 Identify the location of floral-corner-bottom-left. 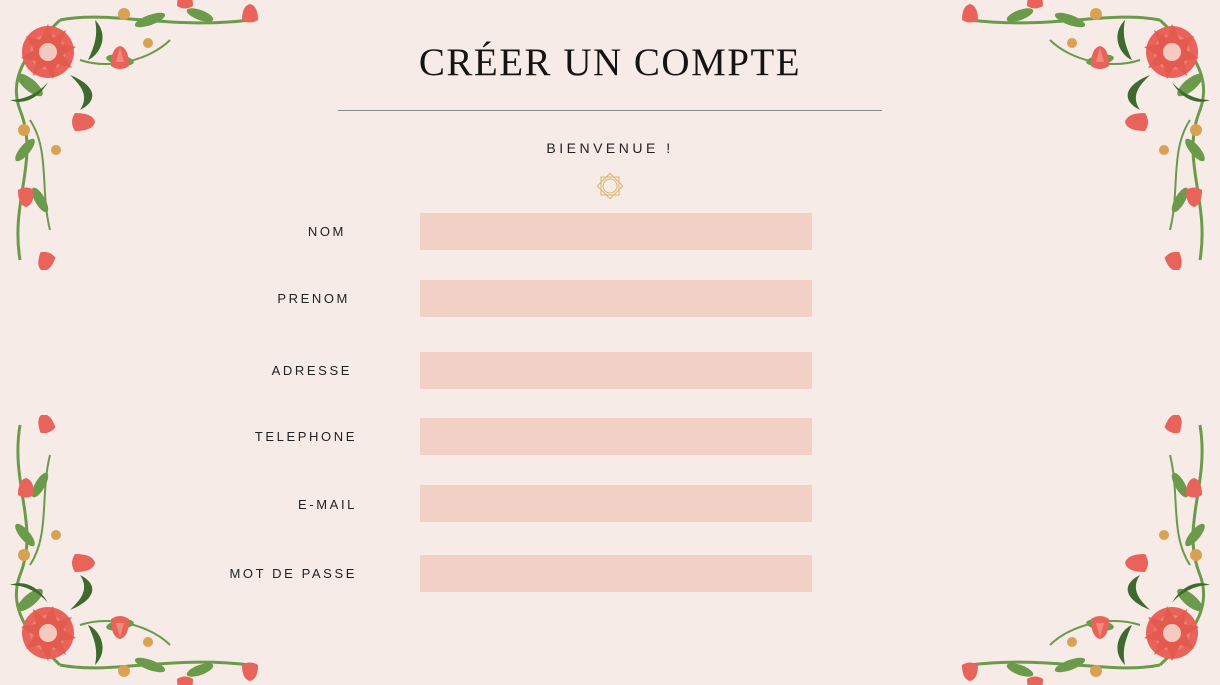
(135, 550).